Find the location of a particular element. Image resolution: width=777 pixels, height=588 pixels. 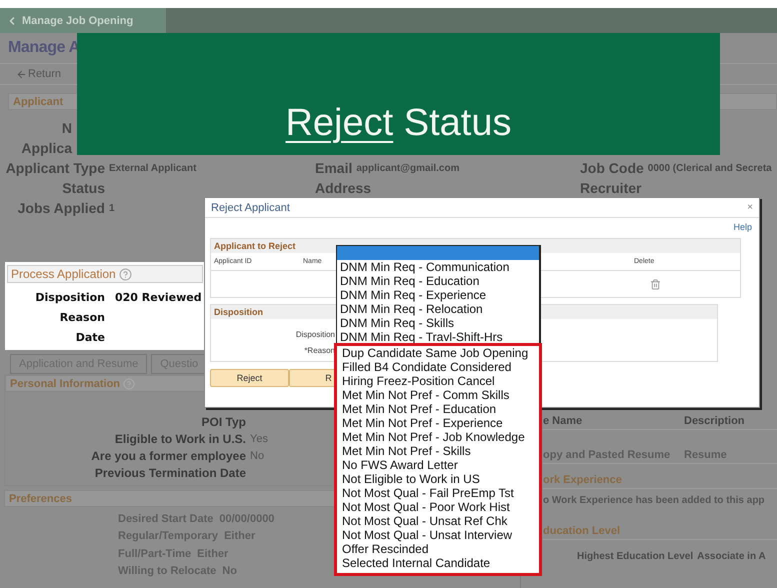

field-label: Email is located at coordinates (333, 168).